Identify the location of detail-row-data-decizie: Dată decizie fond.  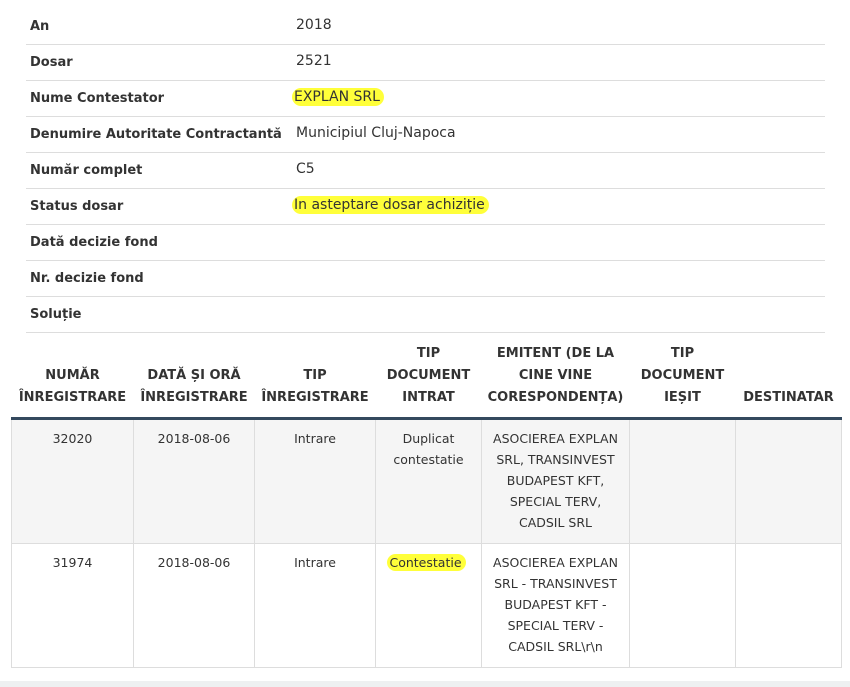
(425, 243).